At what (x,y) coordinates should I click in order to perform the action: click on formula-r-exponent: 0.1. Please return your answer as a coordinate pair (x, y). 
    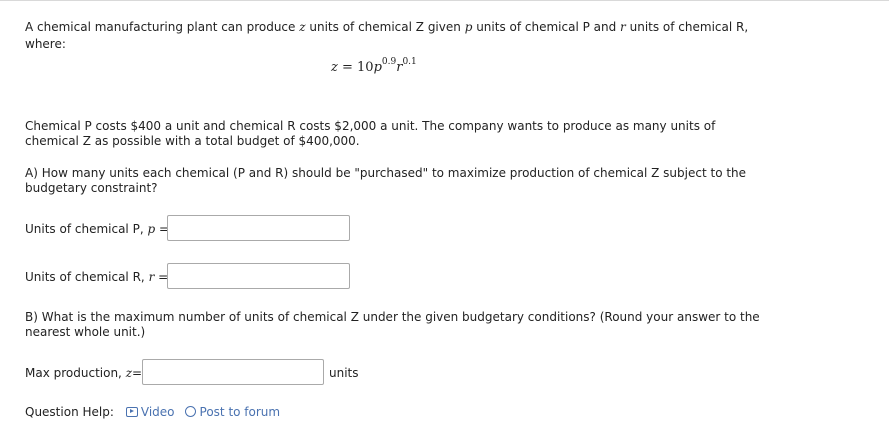
    Looking at the image, I should click on (409, 61).